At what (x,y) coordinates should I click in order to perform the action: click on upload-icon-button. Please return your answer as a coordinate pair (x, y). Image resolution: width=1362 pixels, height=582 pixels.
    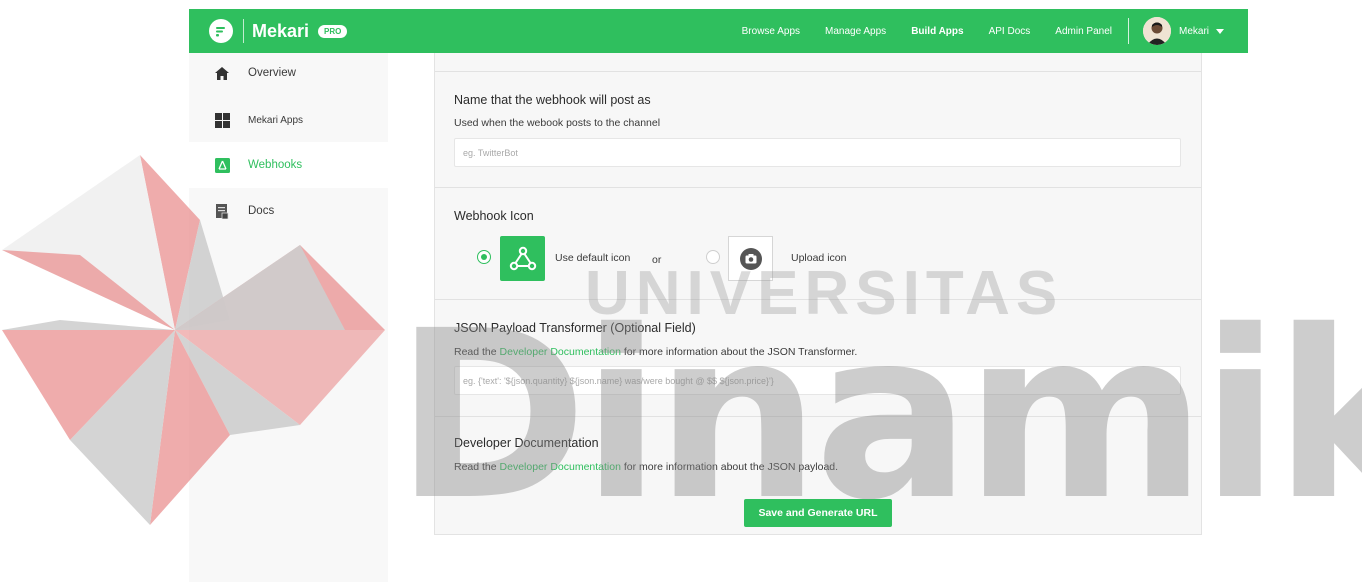
    Looking at the image, I should click on (750, 258).